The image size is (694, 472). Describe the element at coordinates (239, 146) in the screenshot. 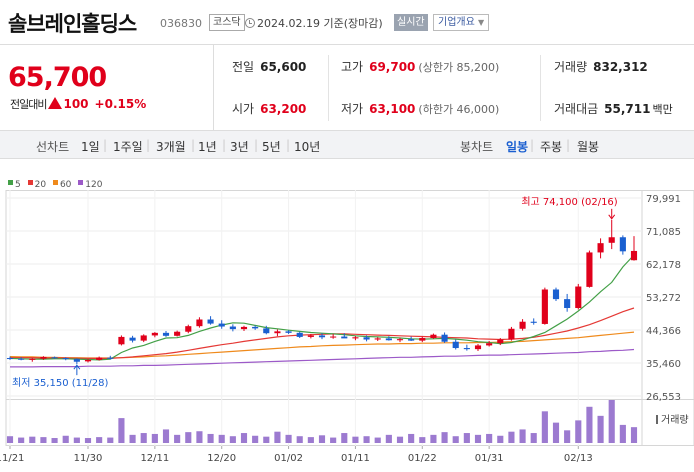

I see `tab-3y: 3년` at that location.